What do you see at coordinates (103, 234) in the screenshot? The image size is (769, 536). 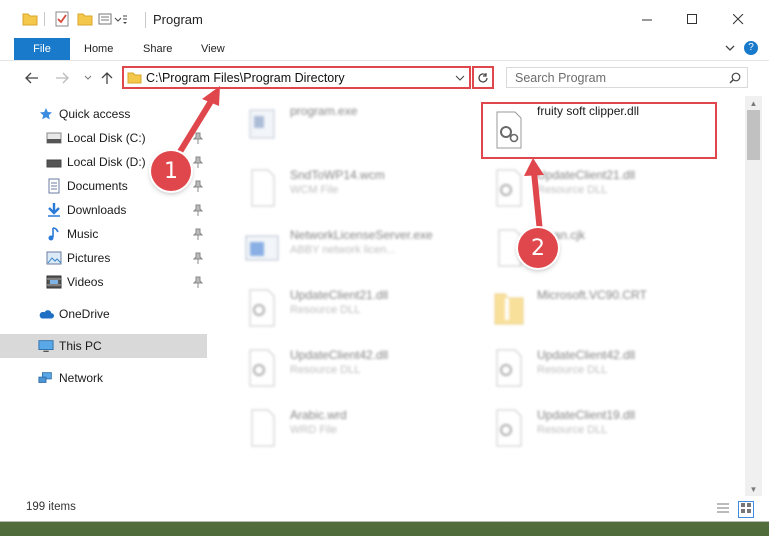 I see `nav-item-music: Music` at bounding box center [103, 234].